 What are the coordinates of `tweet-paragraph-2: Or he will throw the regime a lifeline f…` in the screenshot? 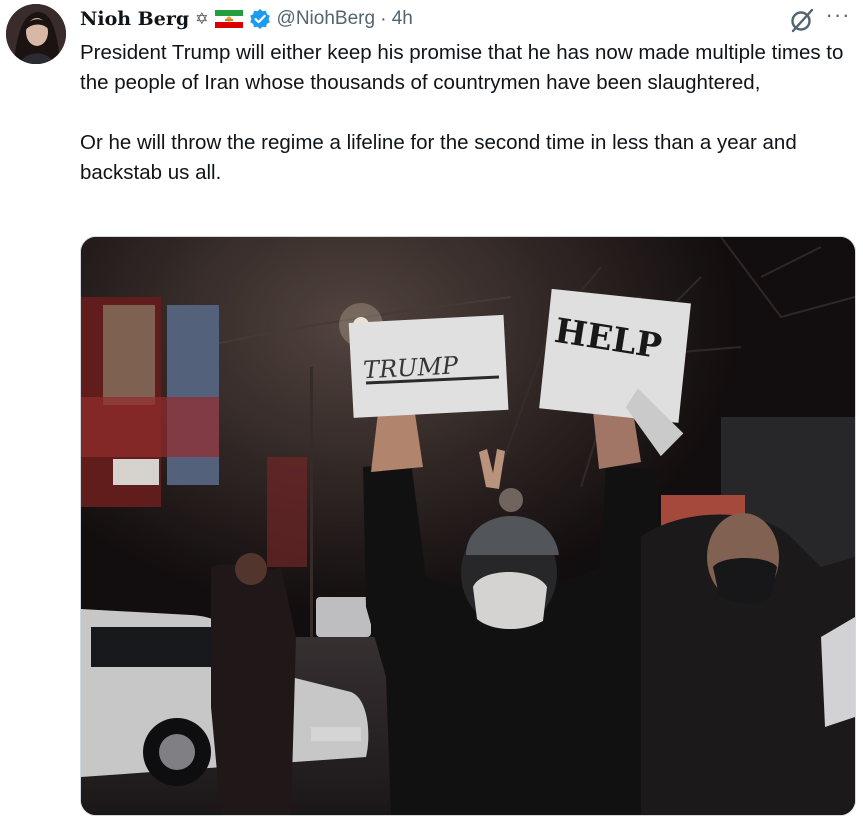 It's located at (438, 157).